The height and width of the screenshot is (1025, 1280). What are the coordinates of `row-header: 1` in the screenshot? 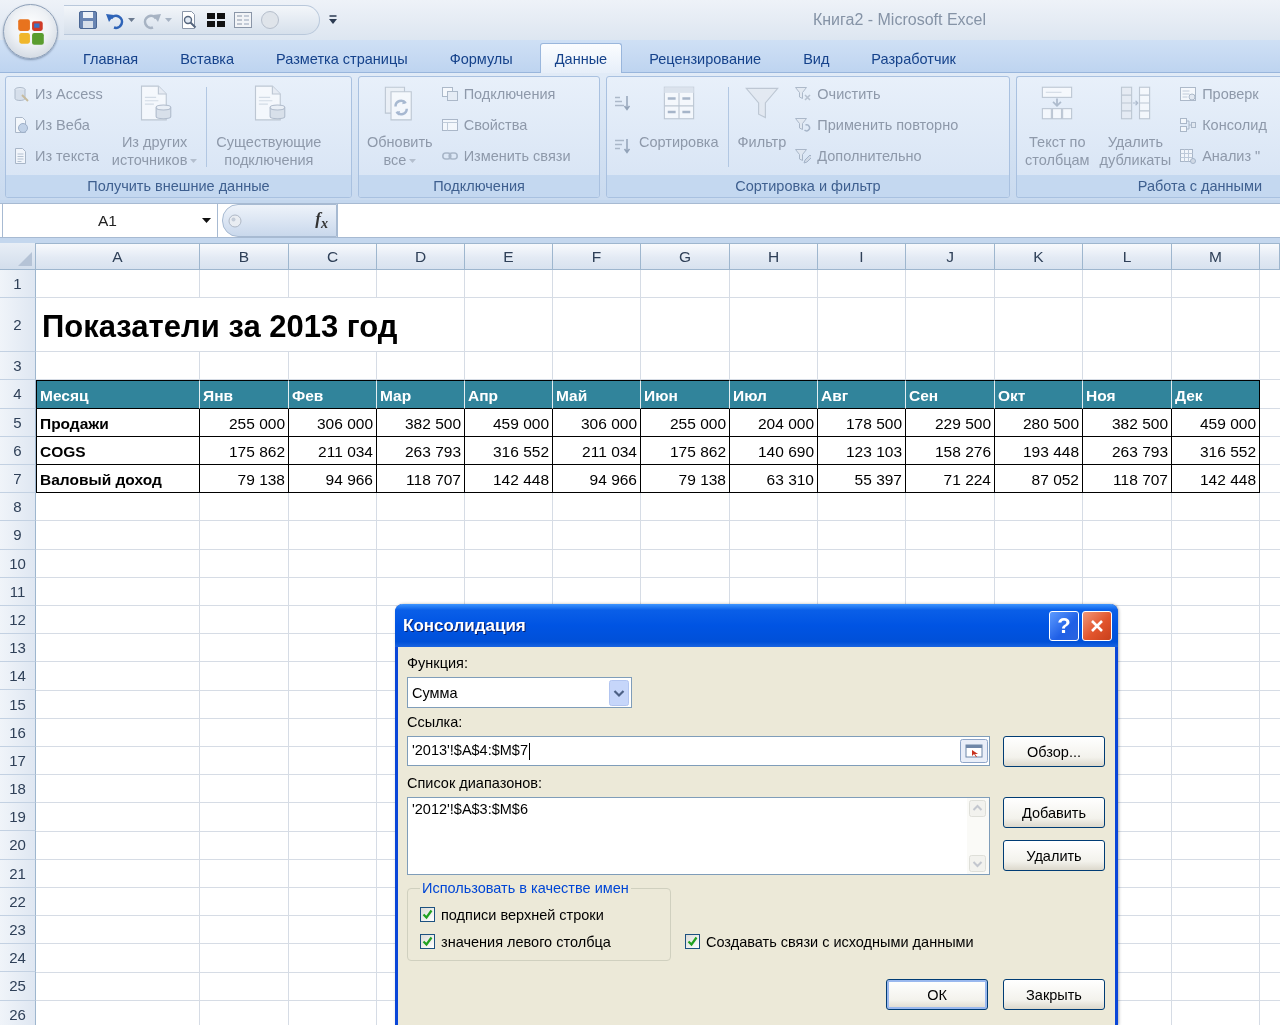 It's located at (18, 284).